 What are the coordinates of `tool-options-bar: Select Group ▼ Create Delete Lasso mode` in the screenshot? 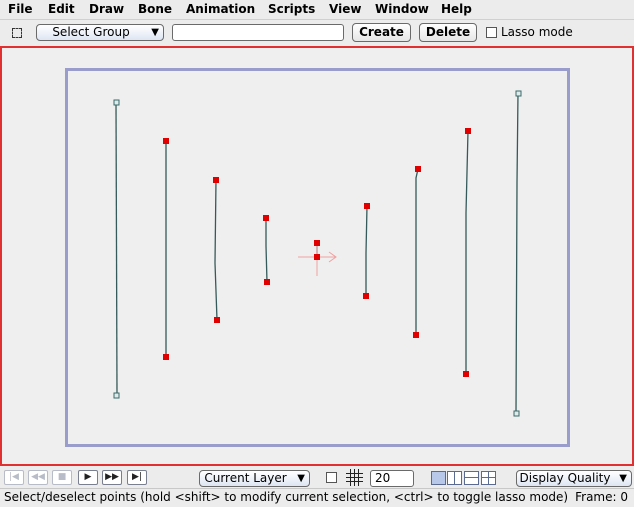 It's located at (317, 32).